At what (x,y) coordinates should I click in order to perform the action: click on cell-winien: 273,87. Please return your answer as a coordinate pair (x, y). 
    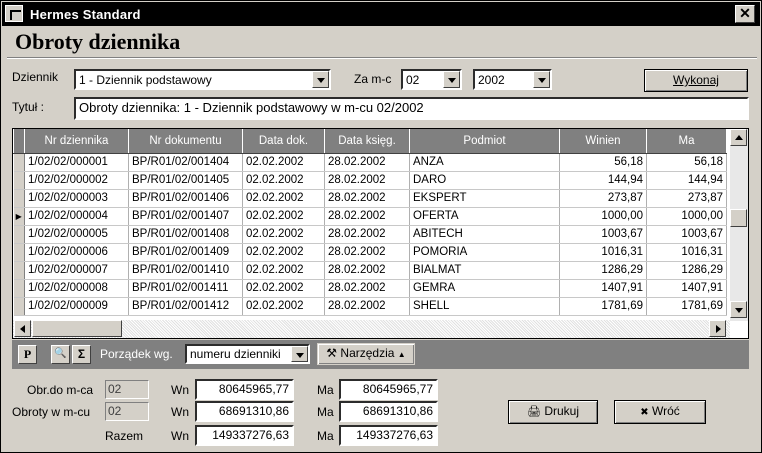
    Looking at the image, I should click on (603, 198).